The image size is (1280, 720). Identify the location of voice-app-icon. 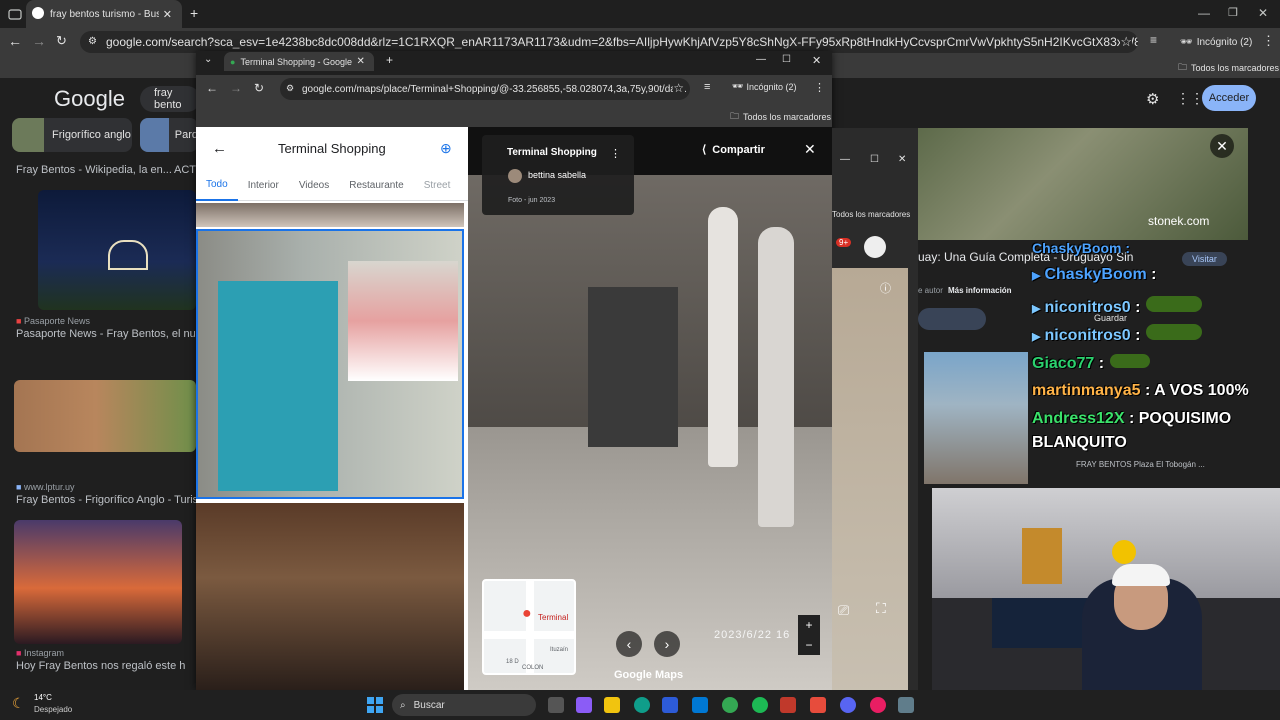
(788, 705).